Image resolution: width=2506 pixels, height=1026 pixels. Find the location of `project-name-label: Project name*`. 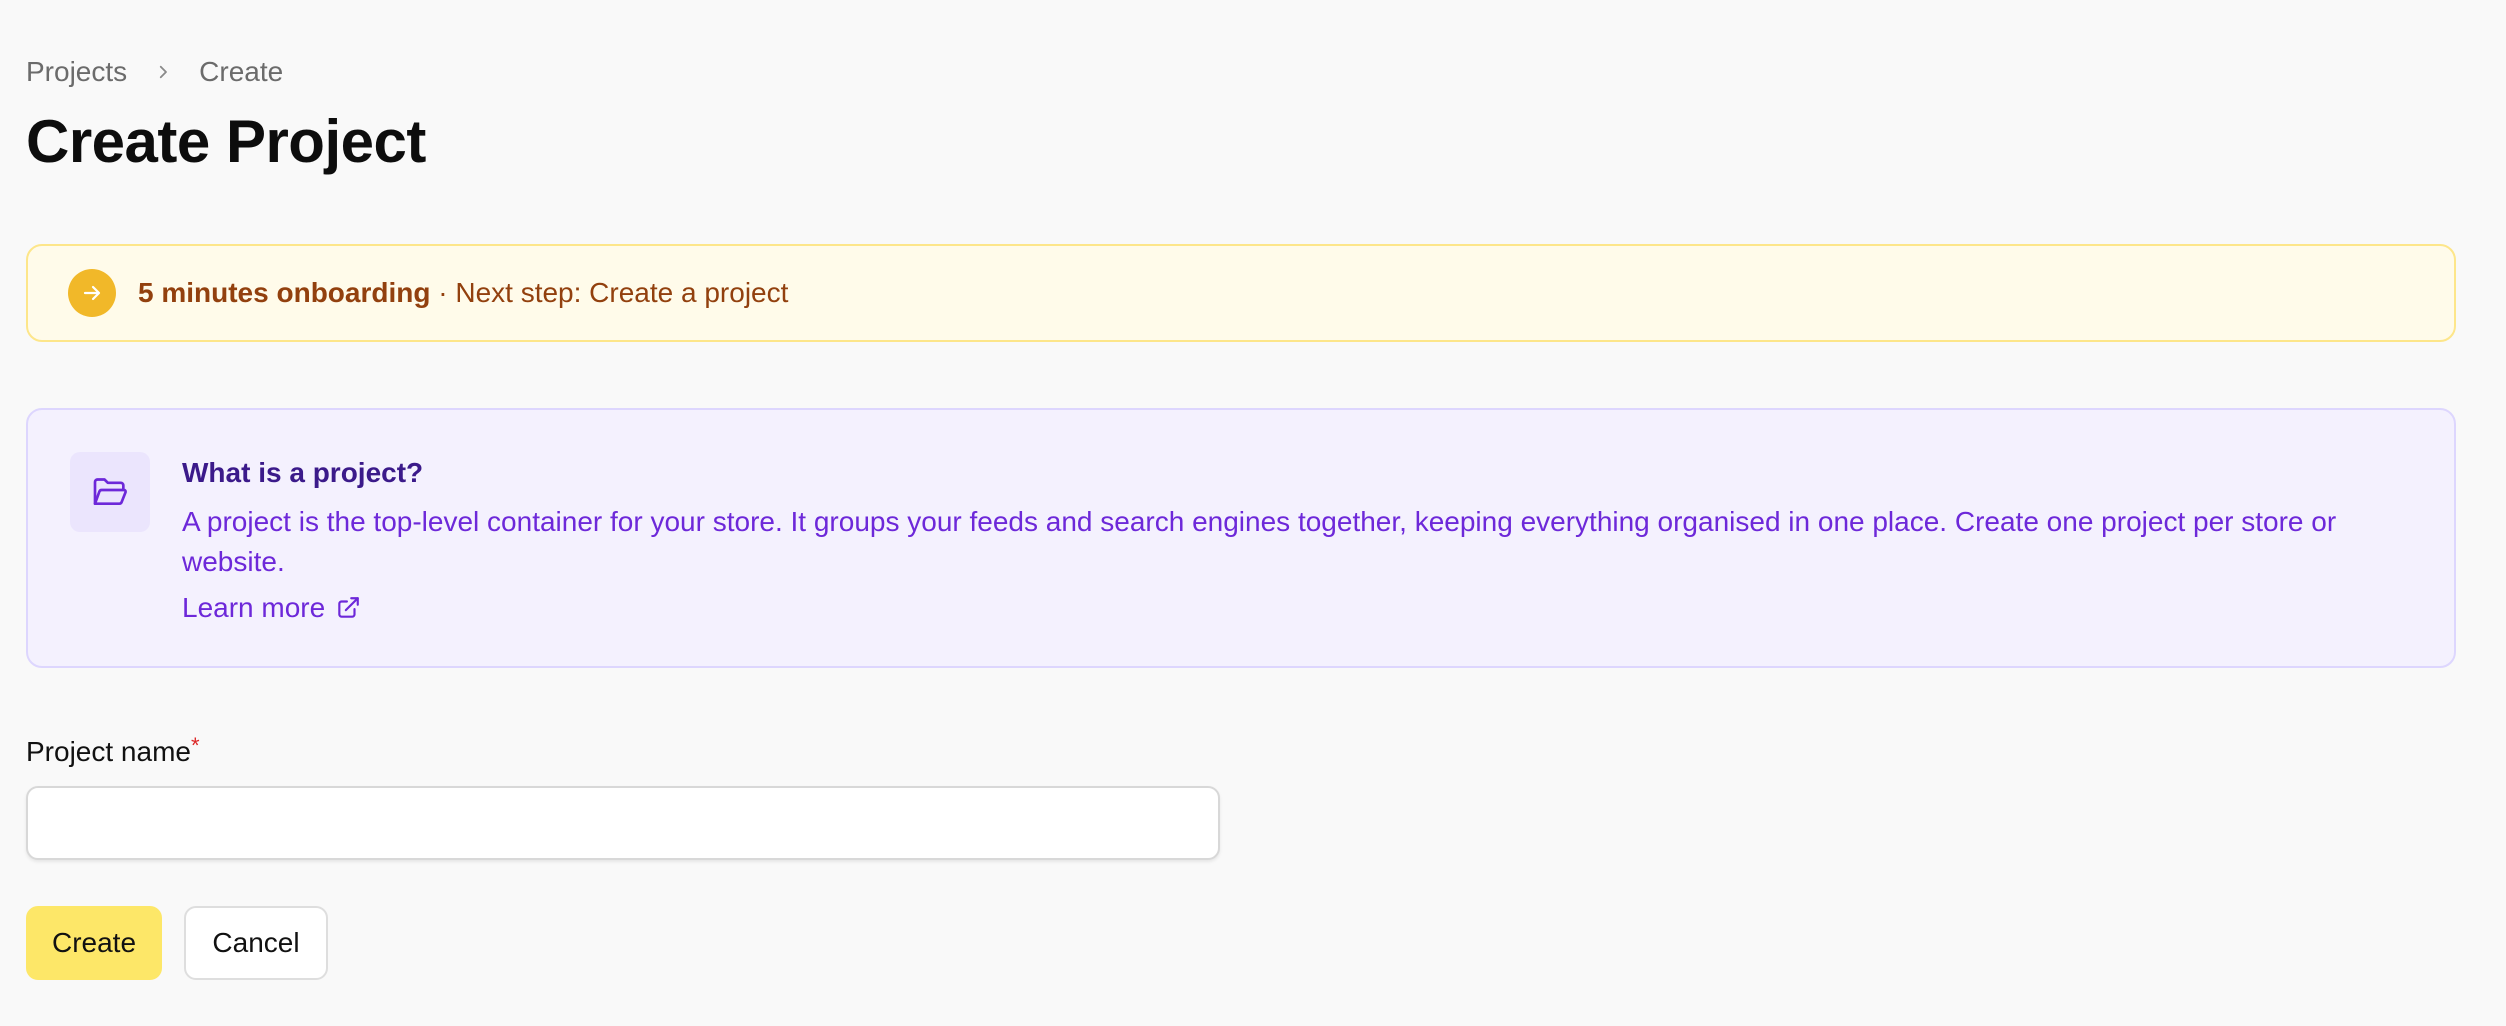

project-name-label: Project name* is located at coordinates (113, 752).